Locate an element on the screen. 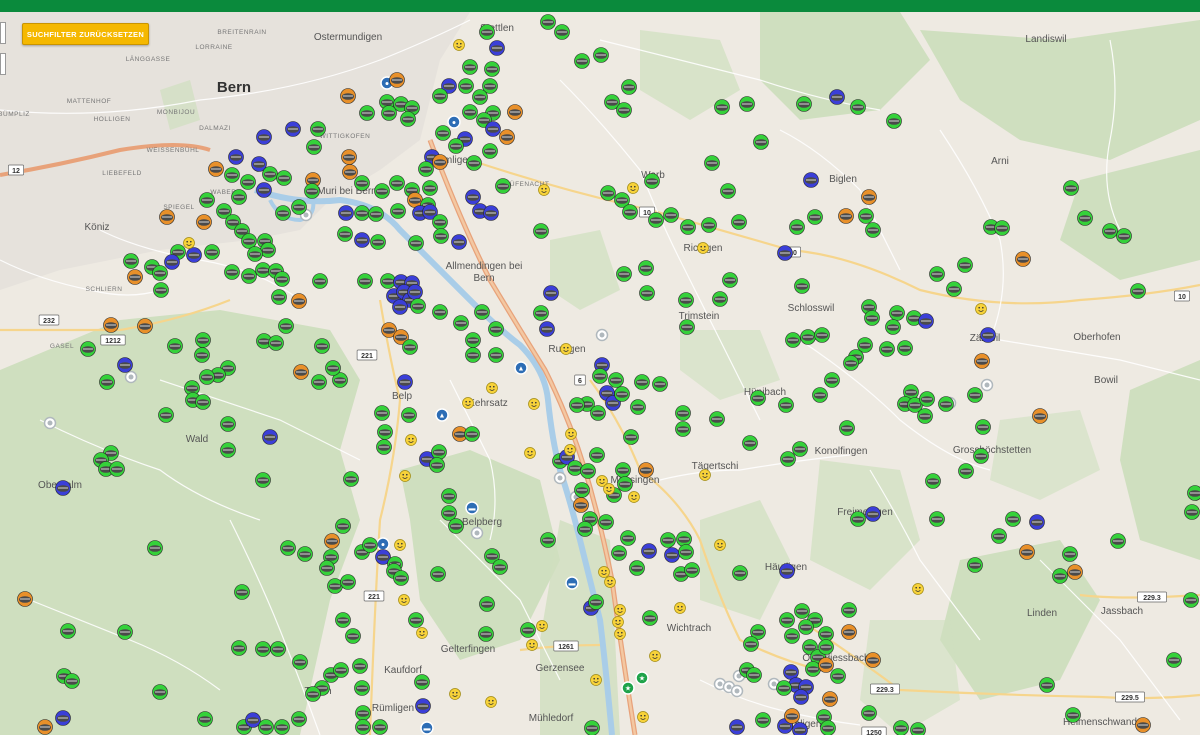  blue-poi-pin: ▲ is located at coordinates (521, 368).